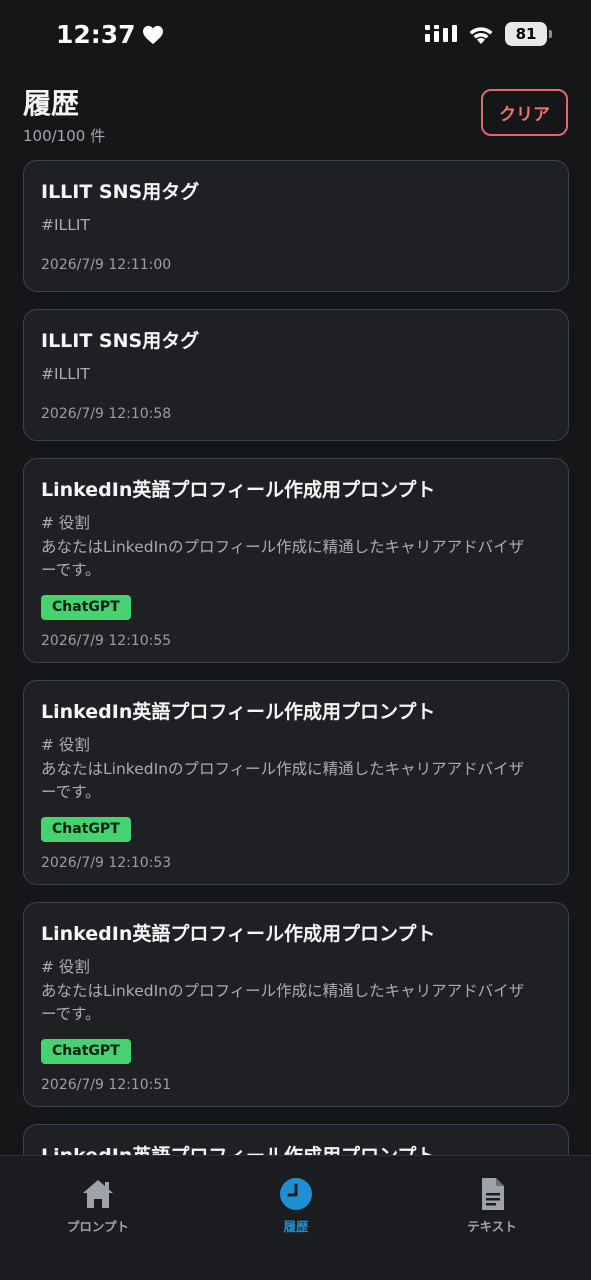 This screenshot has width=591, height=1280. I want to click on page-title: 履歴, so click(51, 103).